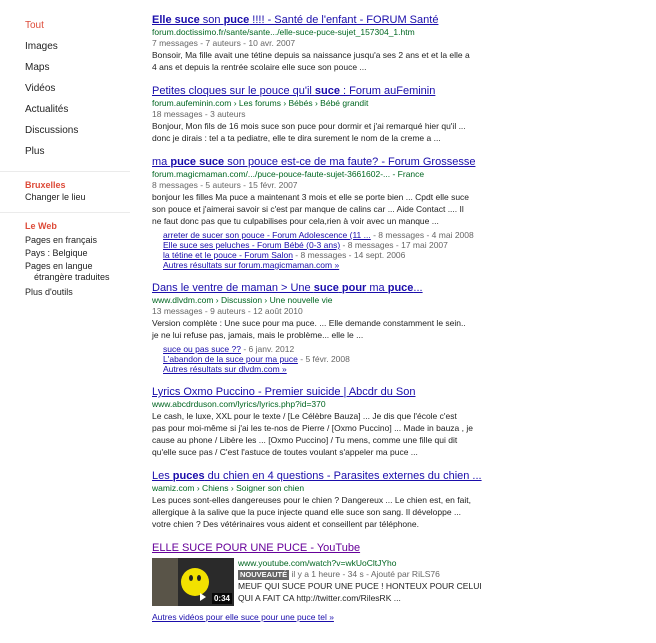 The image size is (656, 643). What do you see at coordinates (224, 43) in the screenshot?
I see `result-meta: 7 messages - 7 auteurs - 10 avr. 2007` at bounding box center [224, 43].